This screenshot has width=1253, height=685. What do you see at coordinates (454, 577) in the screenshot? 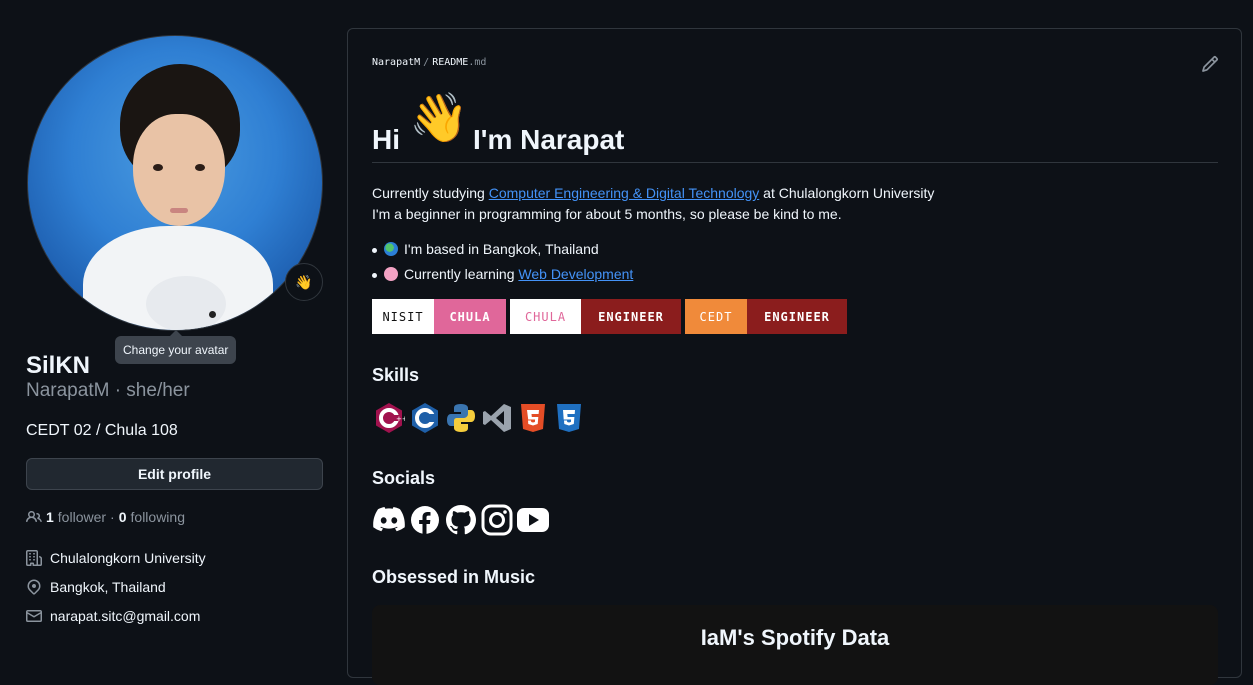
I see `music-heading: Obsessed in Music` at bounding box center [454, 577].